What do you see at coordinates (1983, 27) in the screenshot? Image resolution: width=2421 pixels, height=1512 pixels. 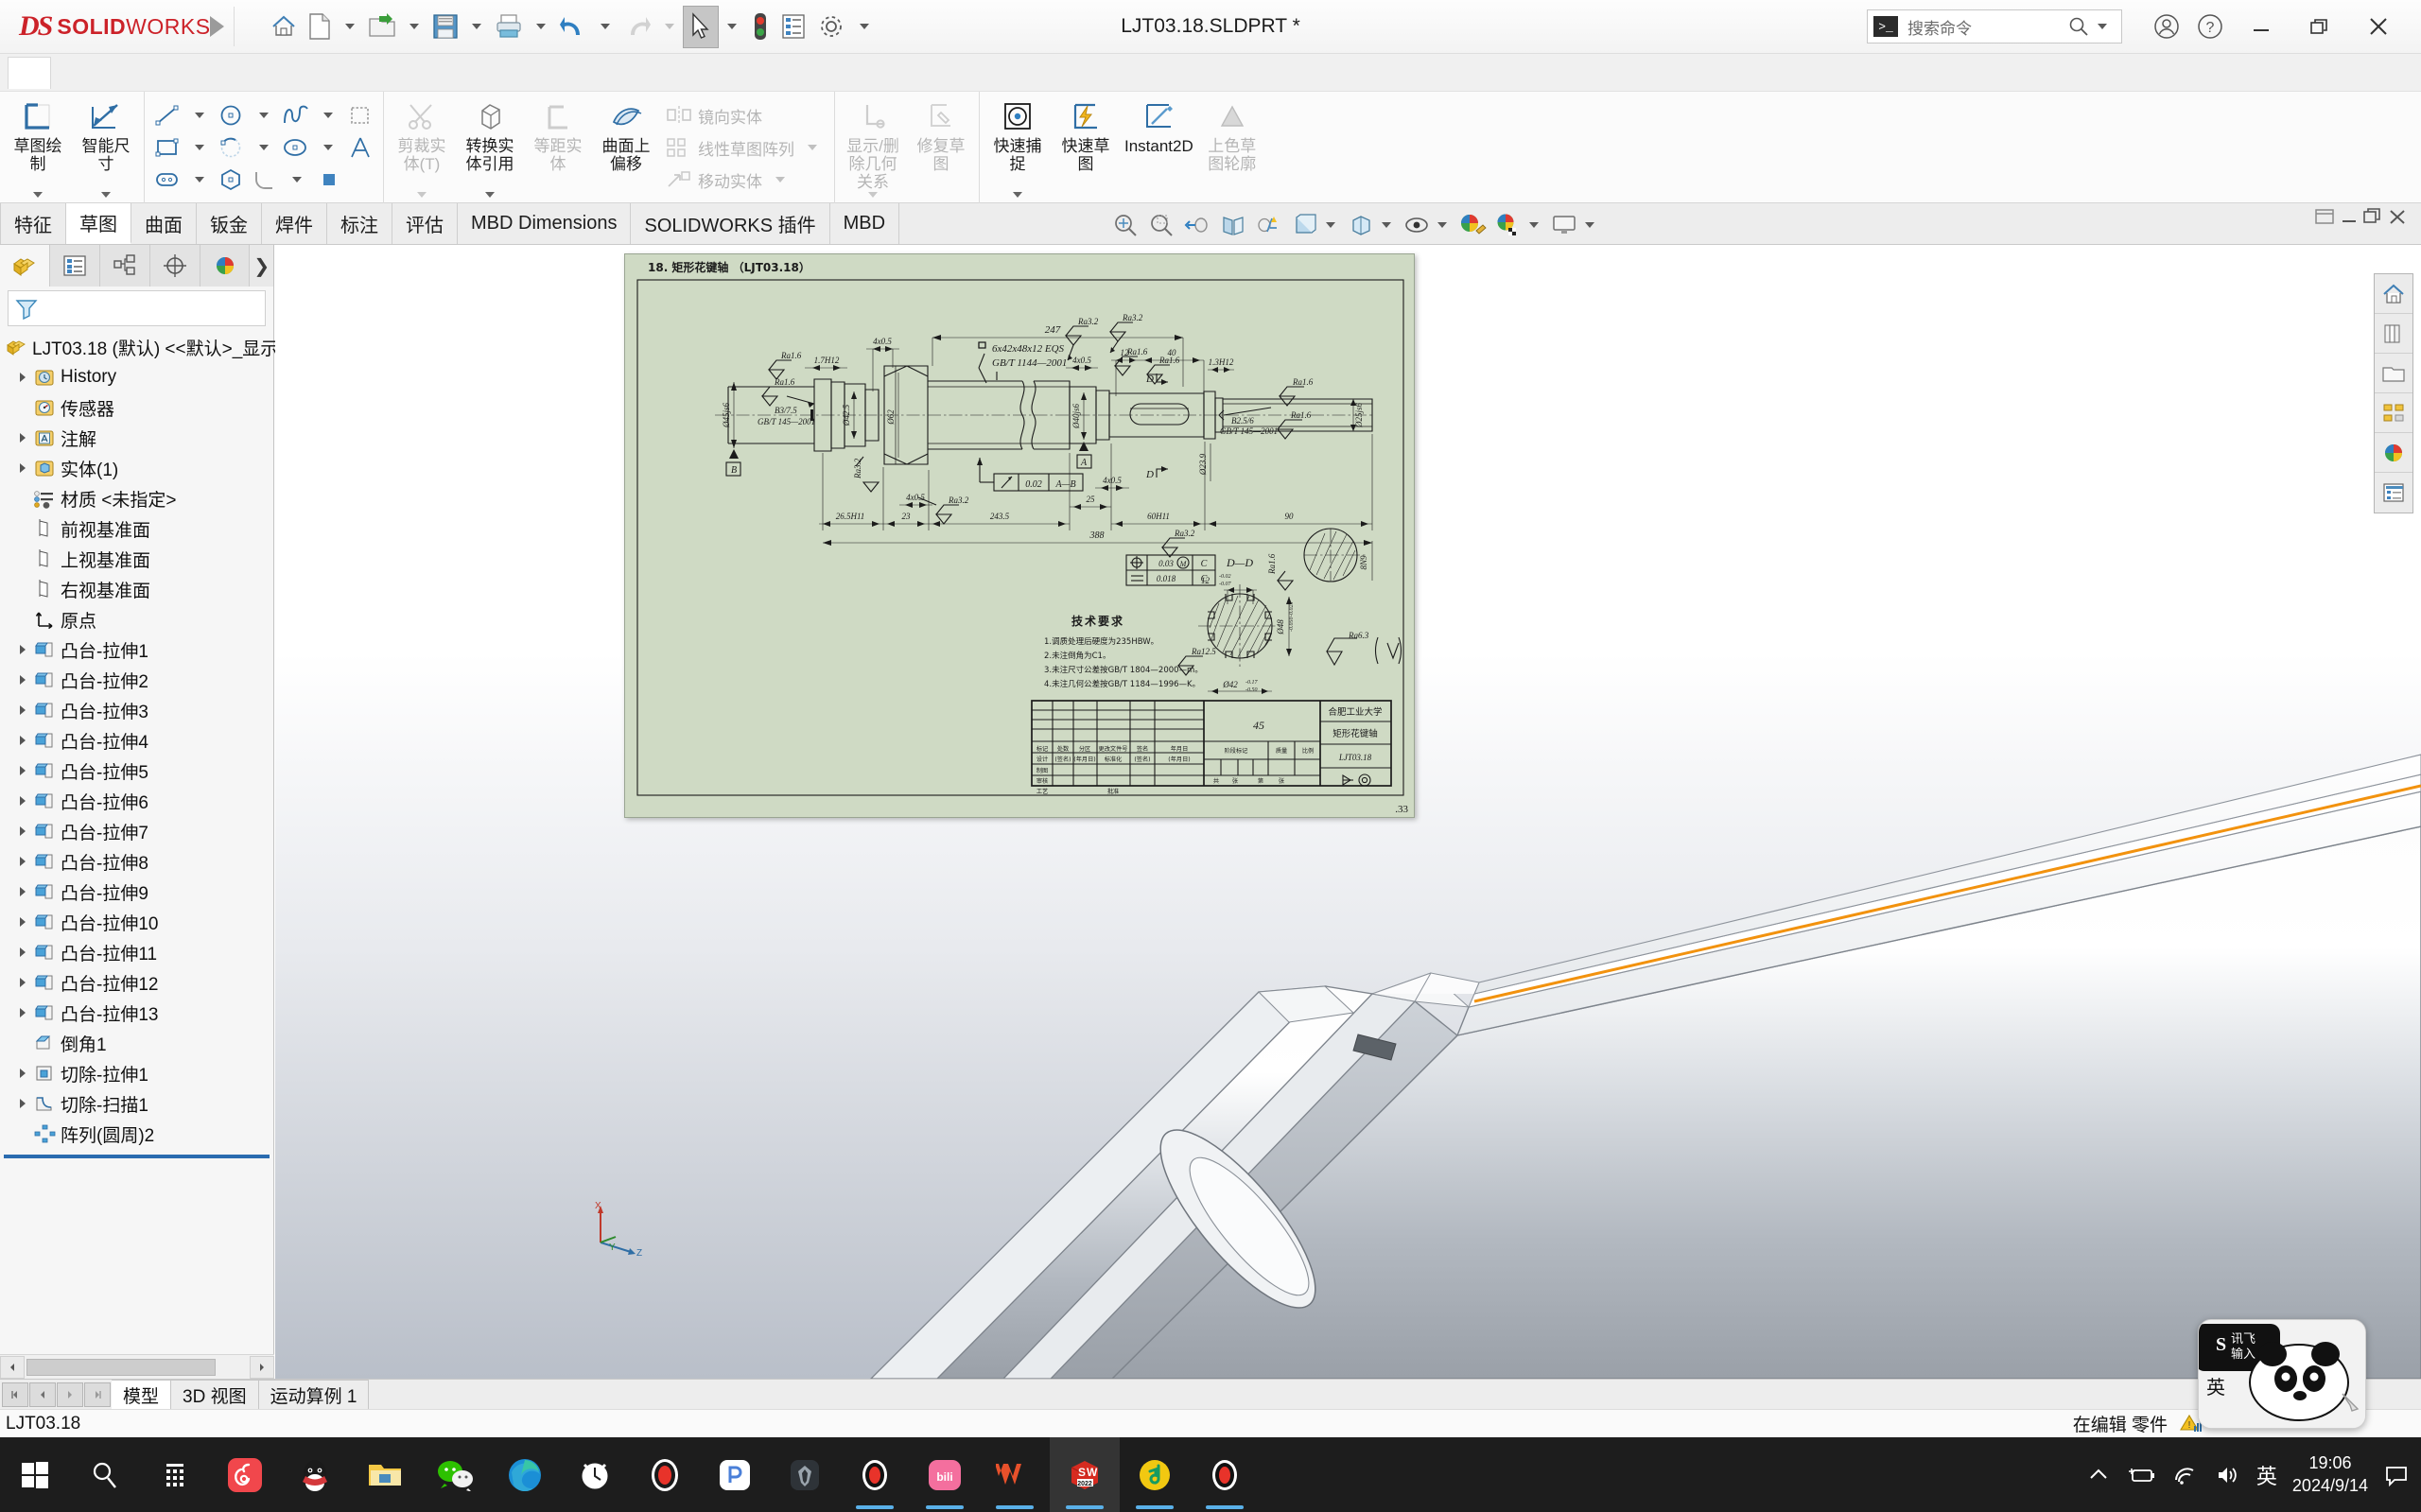 I see `search-input: 搜索命令` at bounding box center [1983, 27].